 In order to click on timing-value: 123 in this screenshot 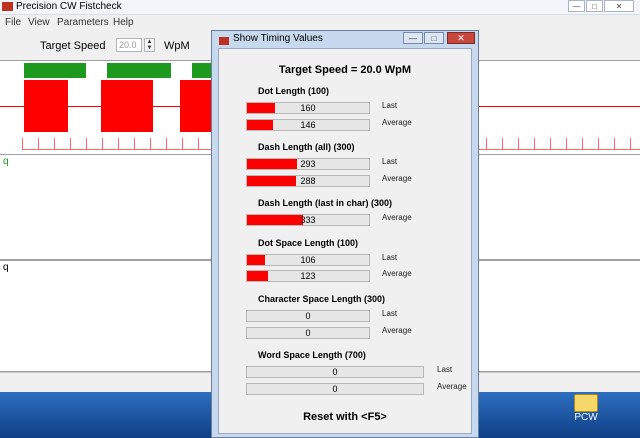, I will do `click(308, 276)`.